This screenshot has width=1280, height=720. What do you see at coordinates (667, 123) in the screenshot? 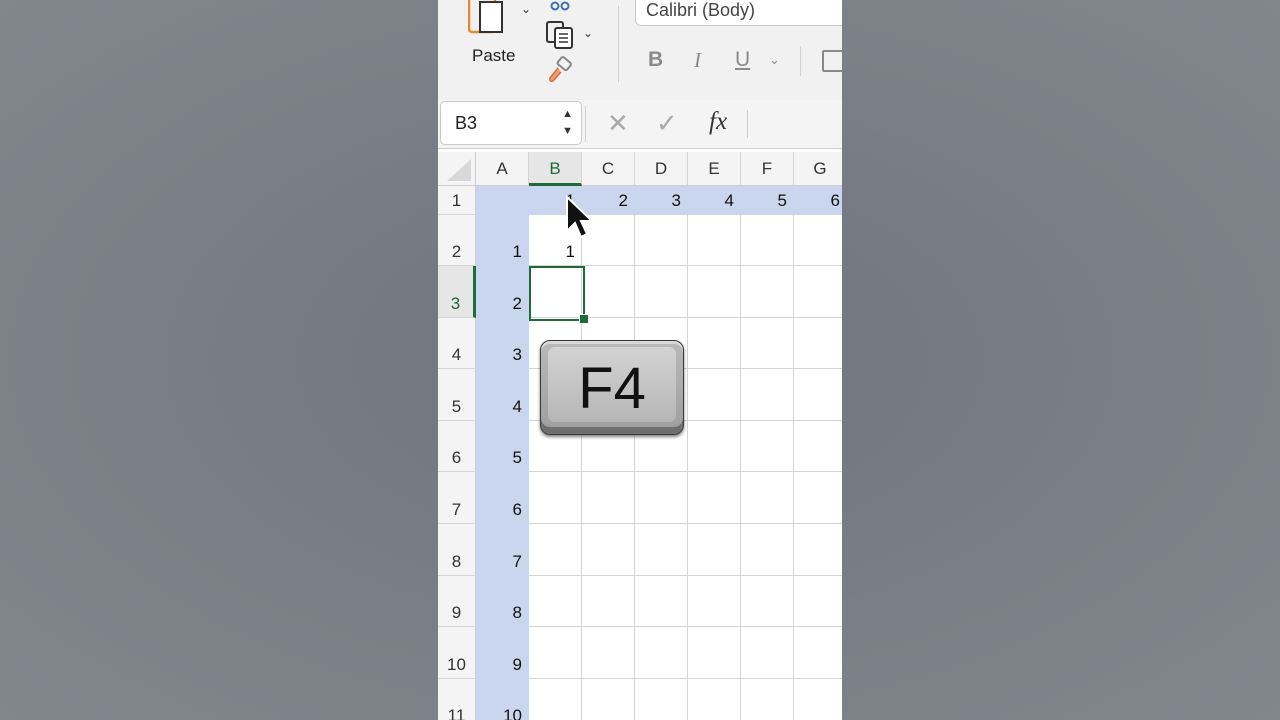
I see `enter-check-icon: ✓` at bounding box center [667, 123].